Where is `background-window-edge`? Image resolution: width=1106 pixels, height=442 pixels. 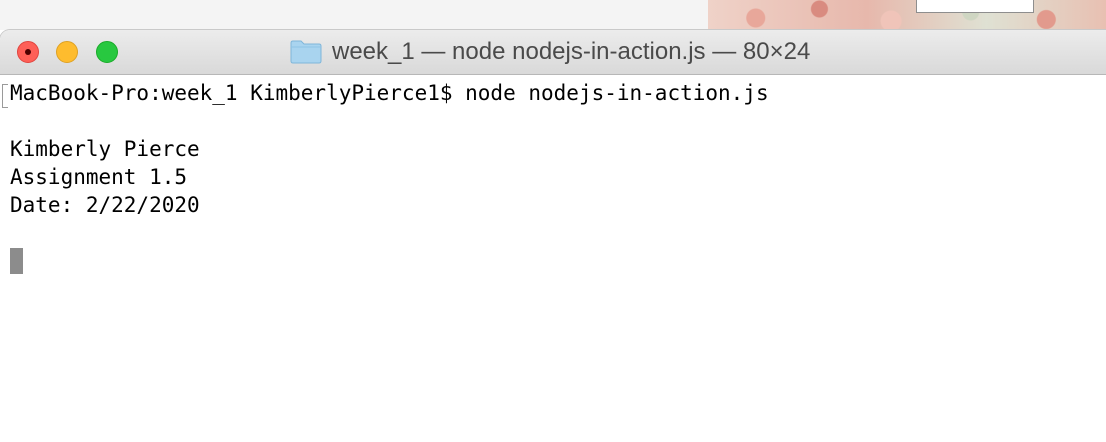 background-window-edge is located at coordinates (975, 6).